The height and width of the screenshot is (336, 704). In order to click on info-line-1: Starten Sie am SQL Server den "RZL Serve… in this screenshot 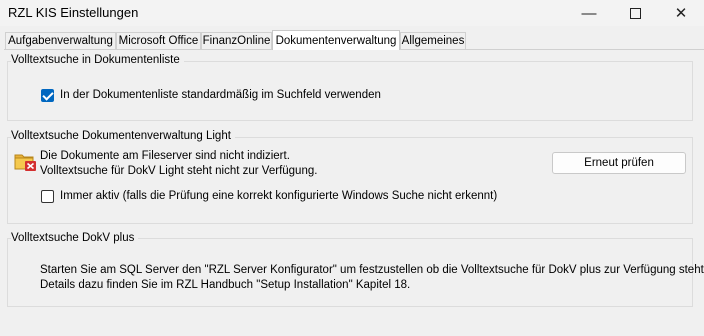, I will do `click(372, 270)`.